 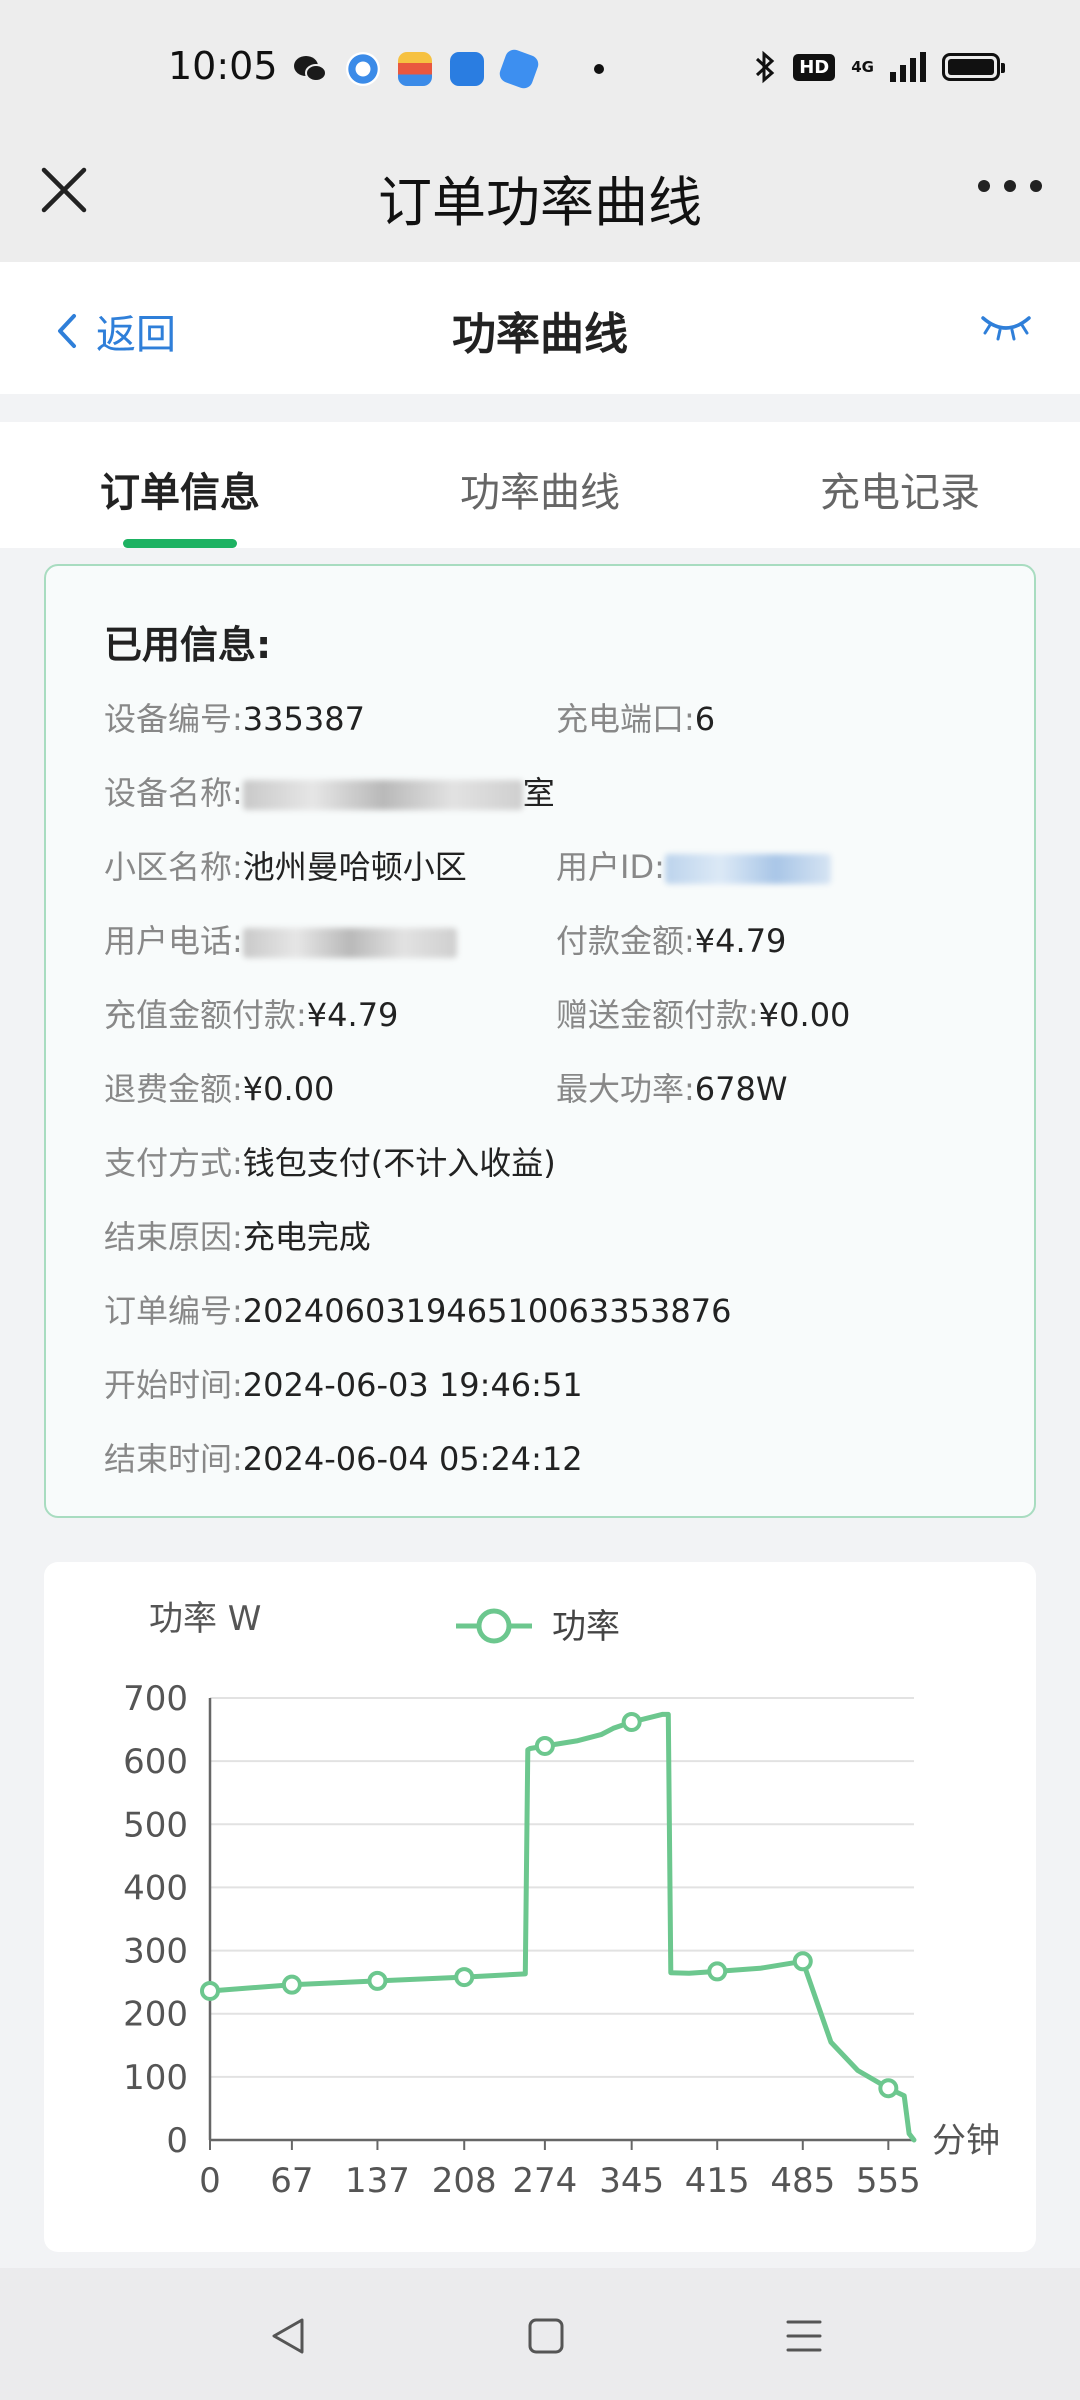 I want to click on chart-legend: 功率, so click(x=538, y=1627).